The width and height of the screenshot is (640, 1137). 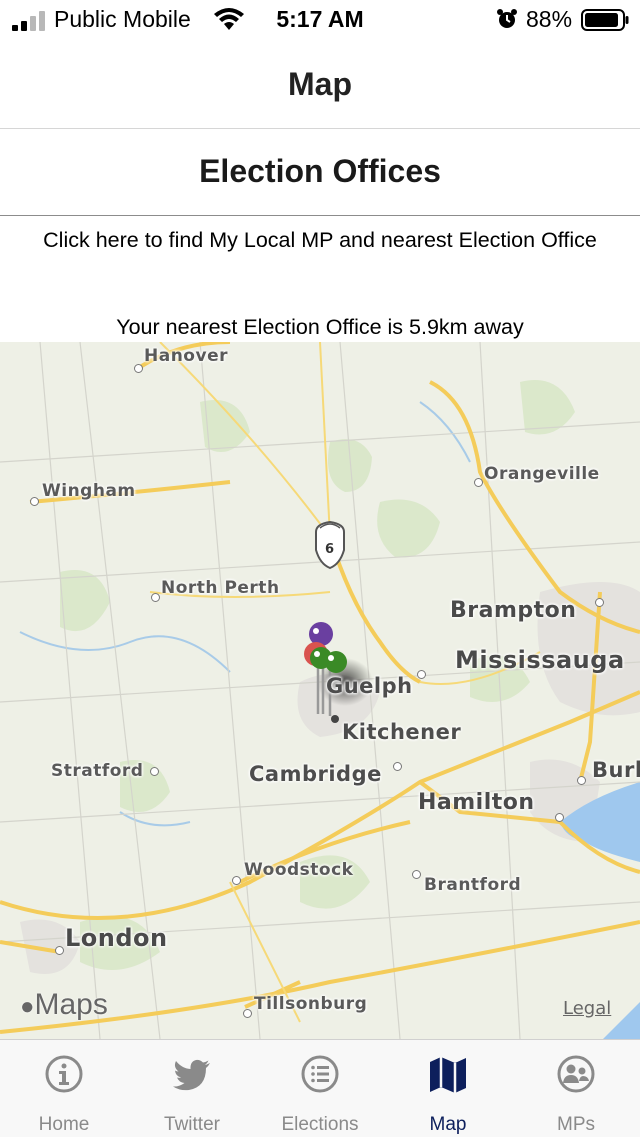 I want to click on battery-icon, so click(x=605, y=20).